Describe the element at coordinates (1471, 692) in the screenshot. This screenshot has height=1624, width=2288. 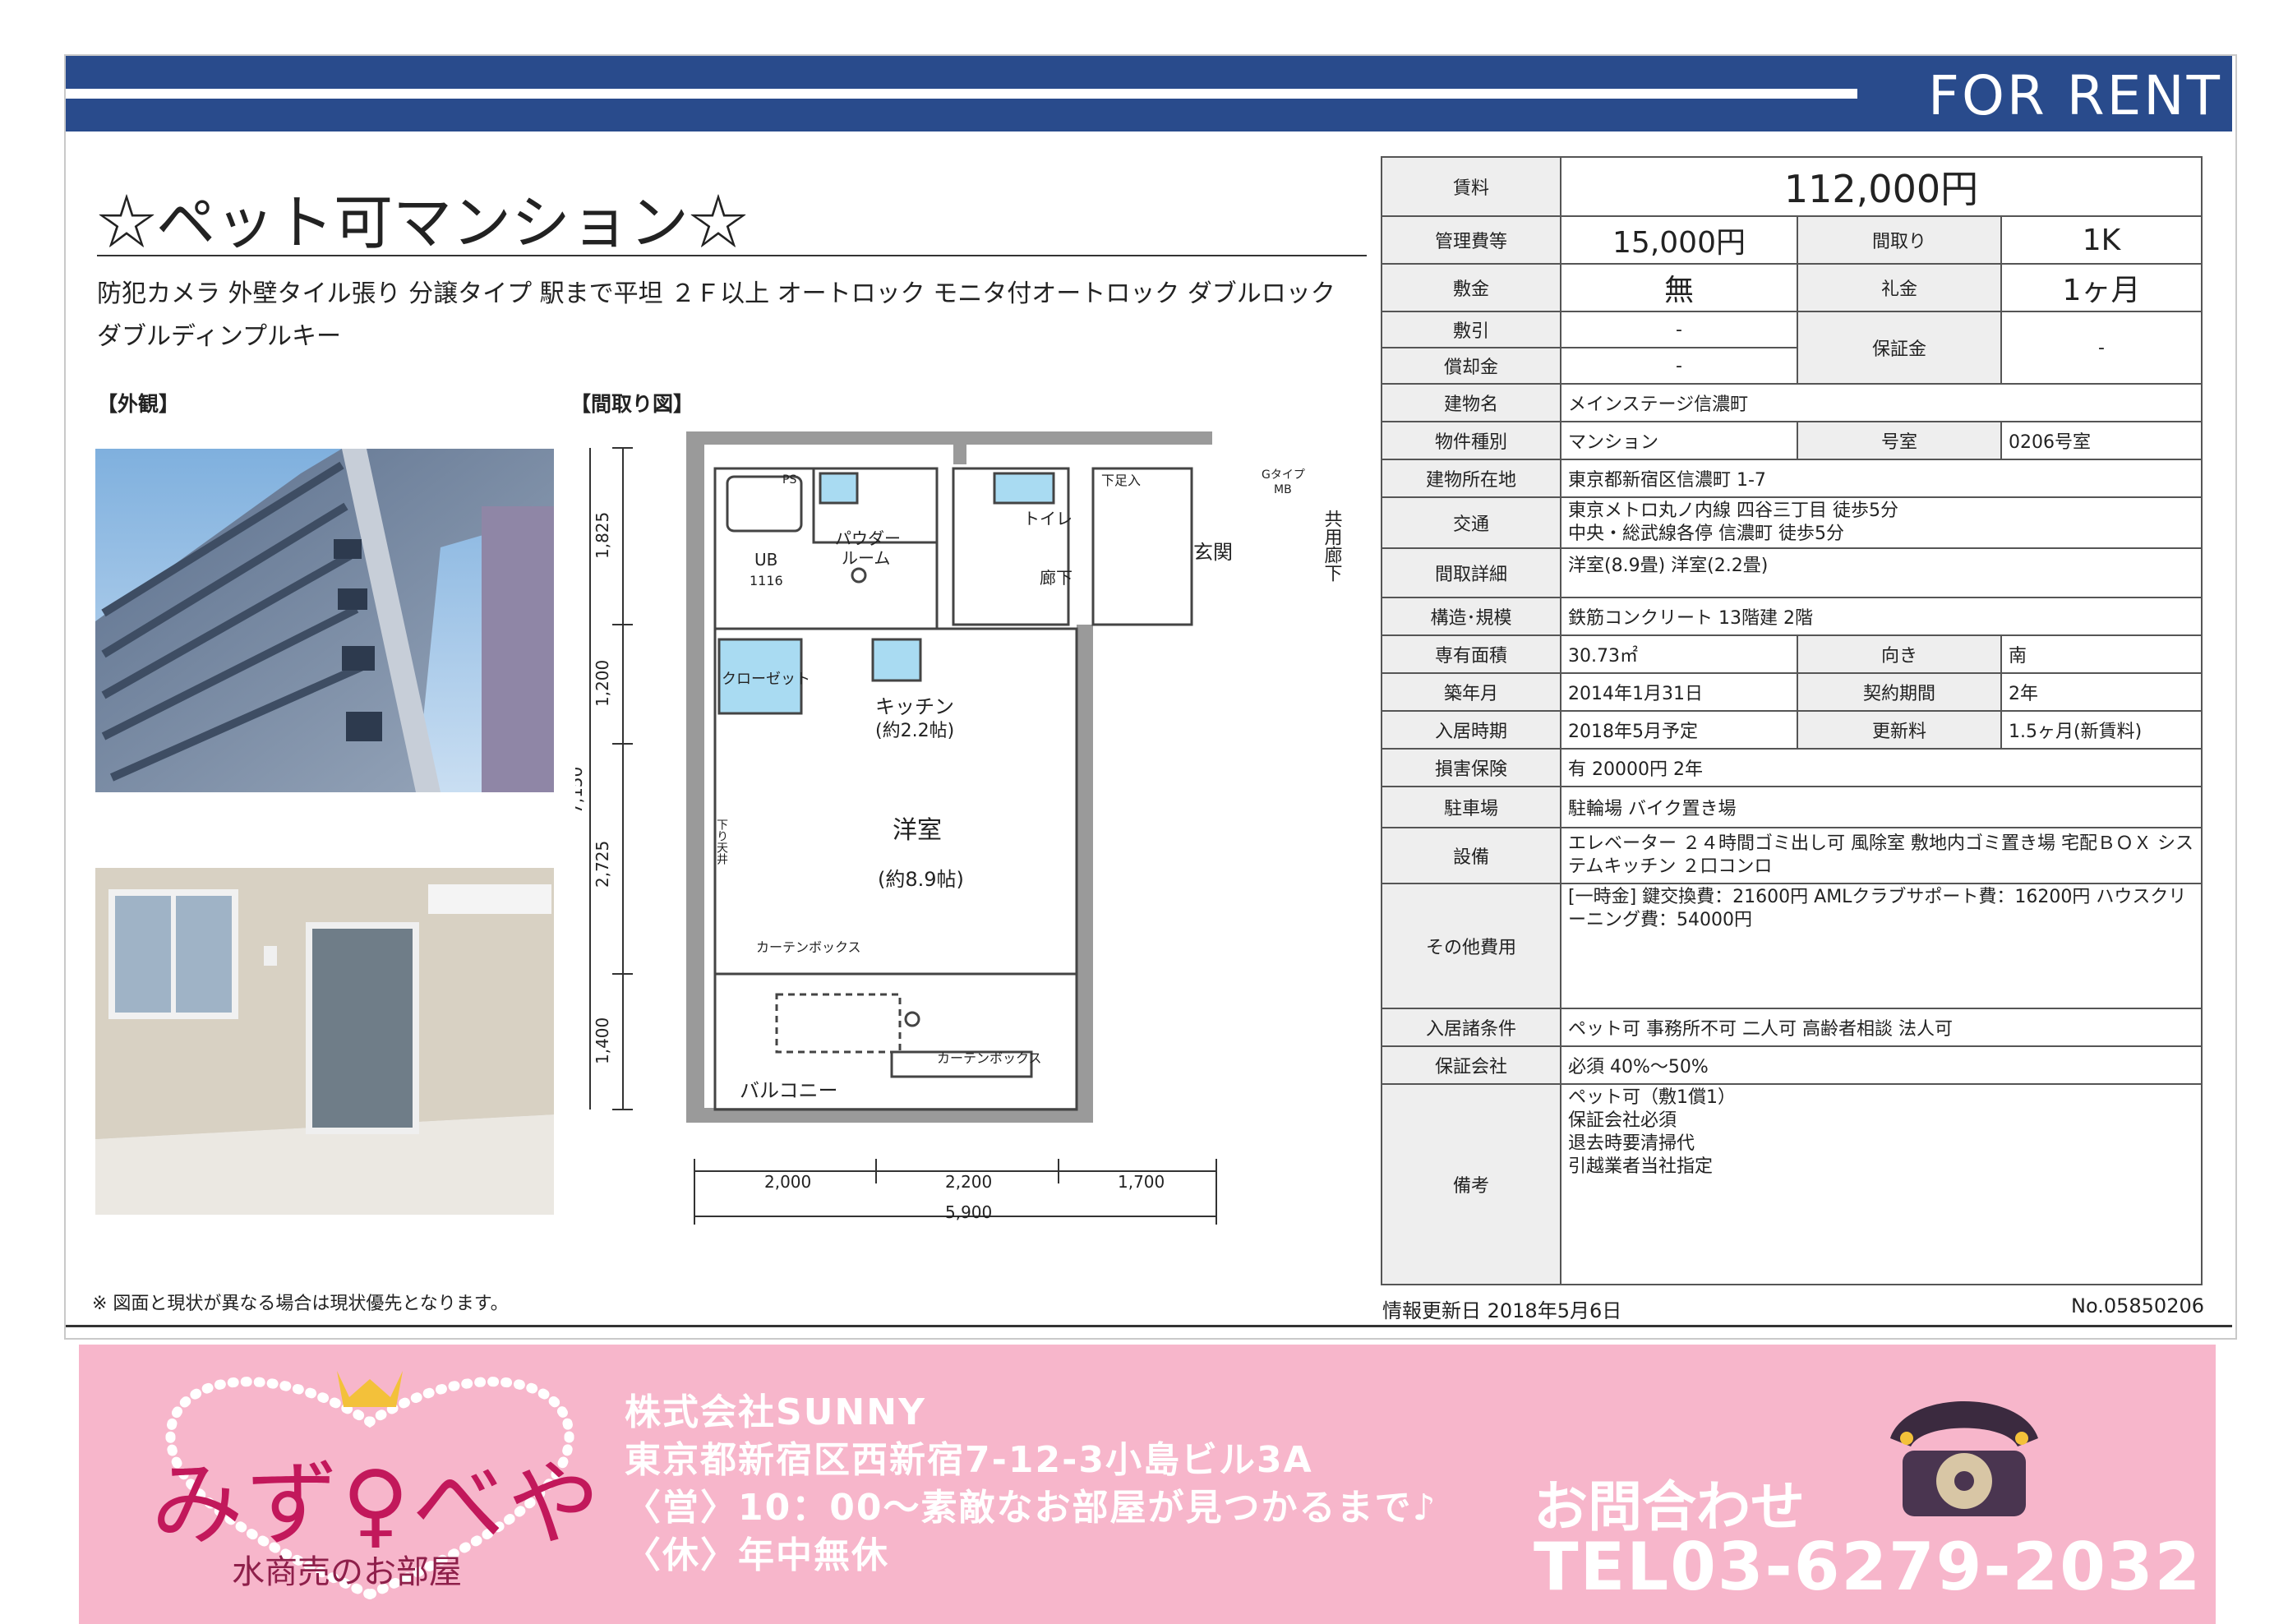
I see `built-label: 築年月` at that location.